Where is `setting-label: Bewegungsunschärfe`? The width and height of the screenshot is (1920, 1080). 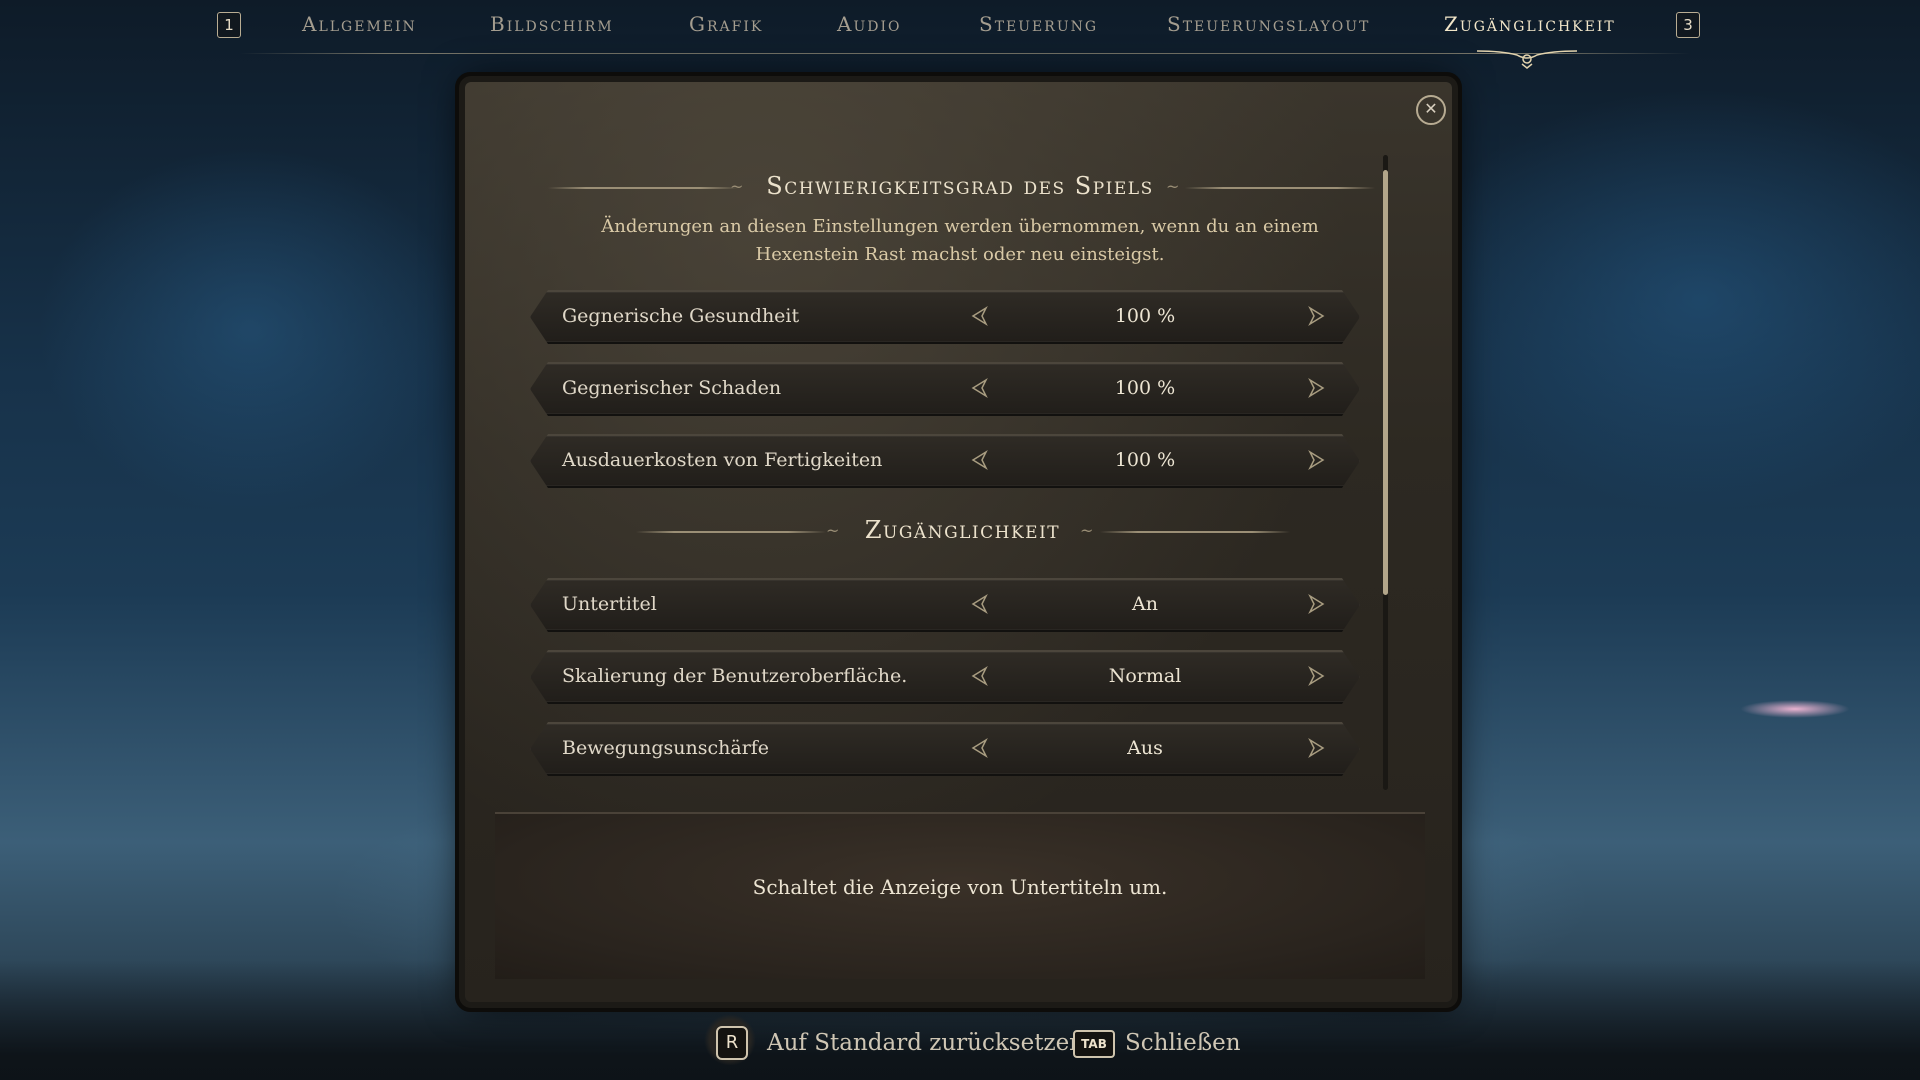 setting-label: Bewegungsunschärfe is located at coordinates (666, 748).